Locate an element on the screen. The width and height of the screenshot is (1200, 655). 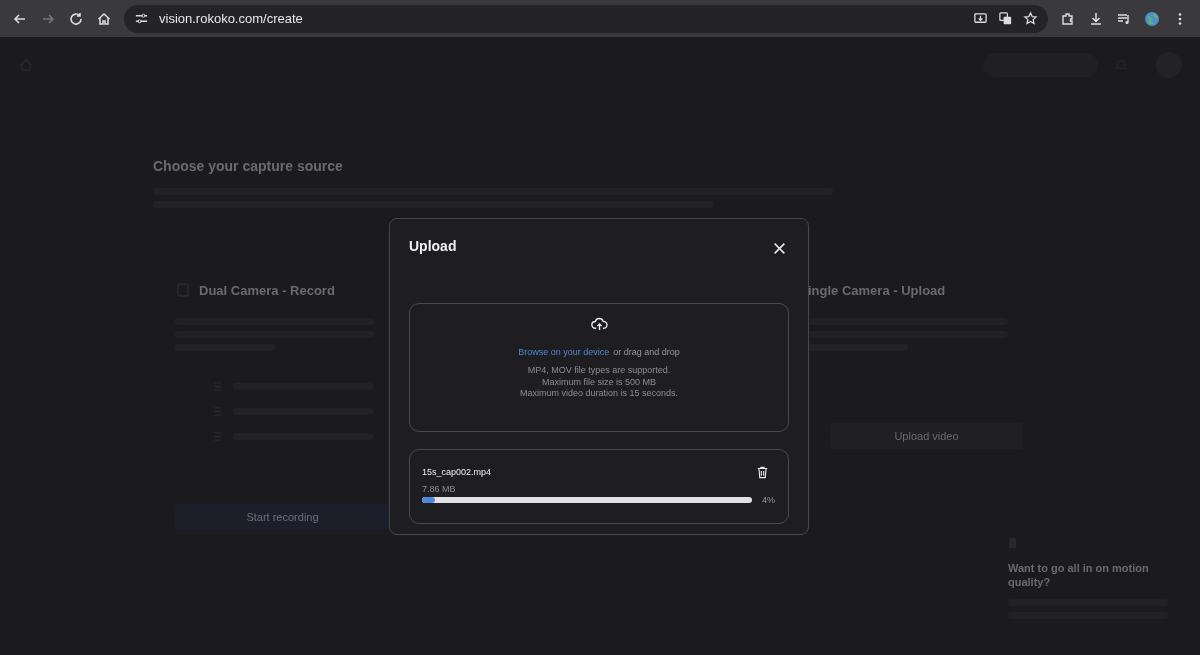
trash-icon is located at coordinates (762, 472).